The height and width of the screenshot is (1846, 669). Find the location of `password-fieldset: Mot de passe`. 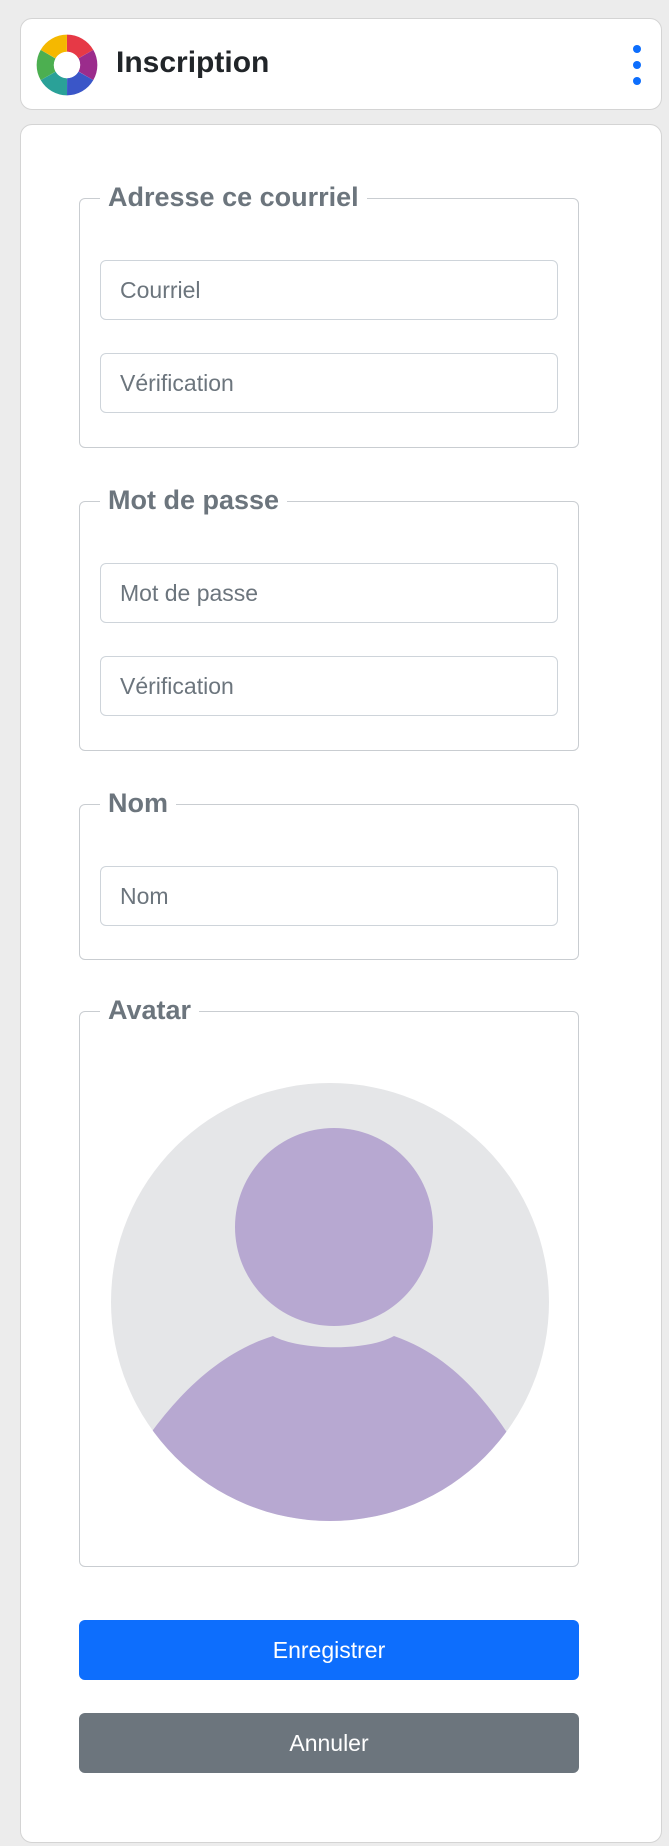

password-fieldset: Mot de passe is located at coordinates (329, 616).